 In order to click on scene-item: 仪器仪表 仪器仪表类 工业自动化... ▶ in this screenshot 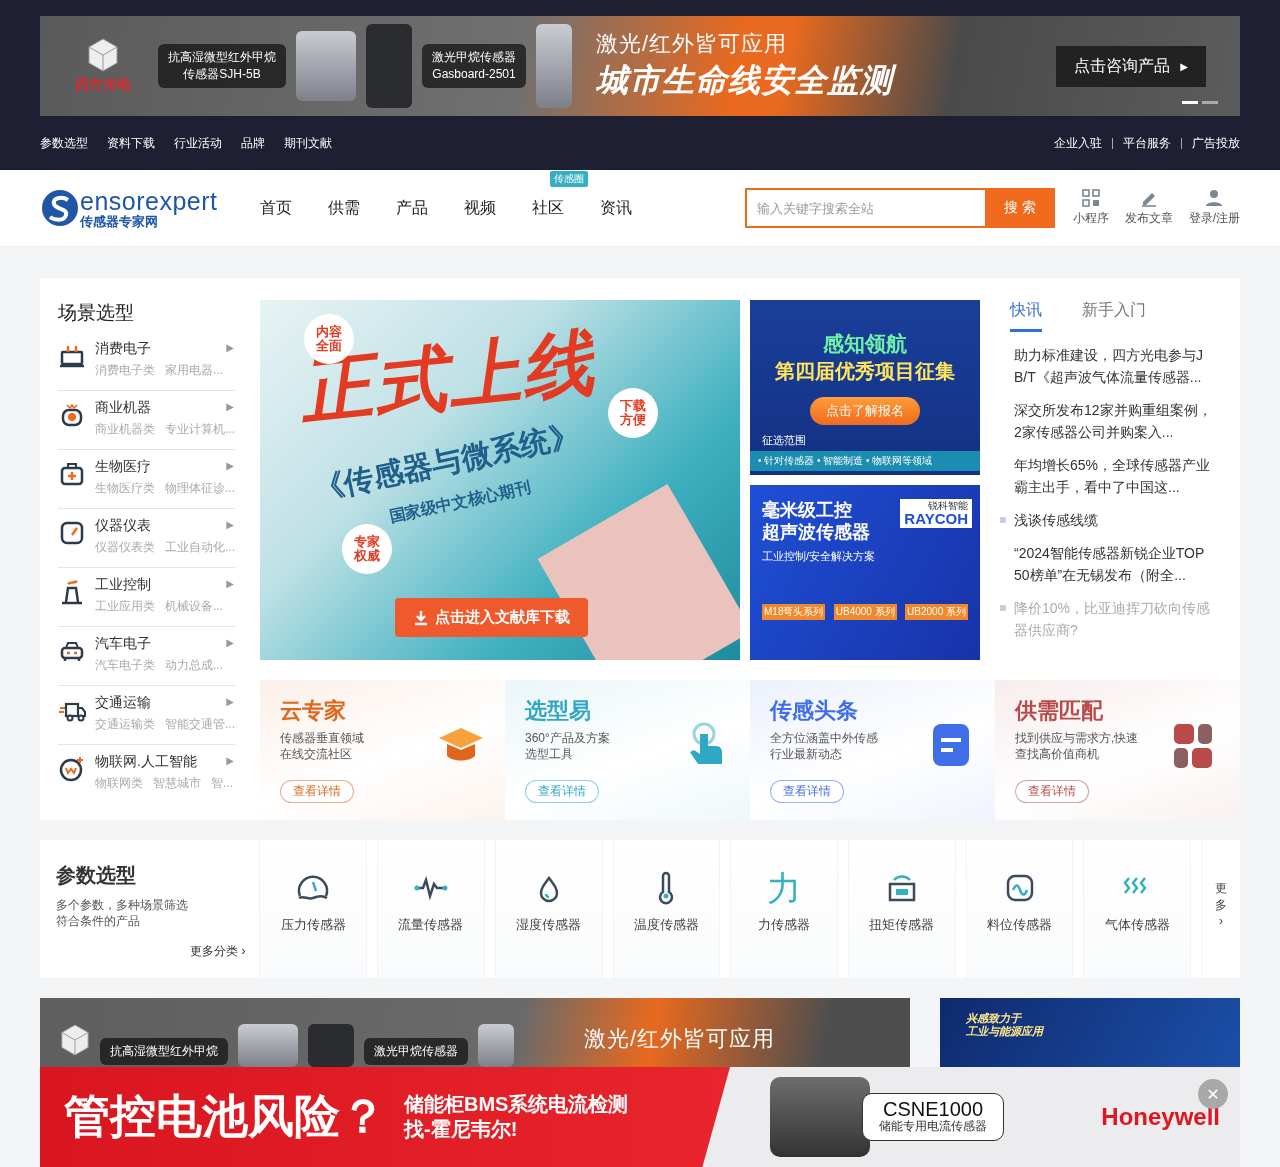, I will do `click(147, 538)`.